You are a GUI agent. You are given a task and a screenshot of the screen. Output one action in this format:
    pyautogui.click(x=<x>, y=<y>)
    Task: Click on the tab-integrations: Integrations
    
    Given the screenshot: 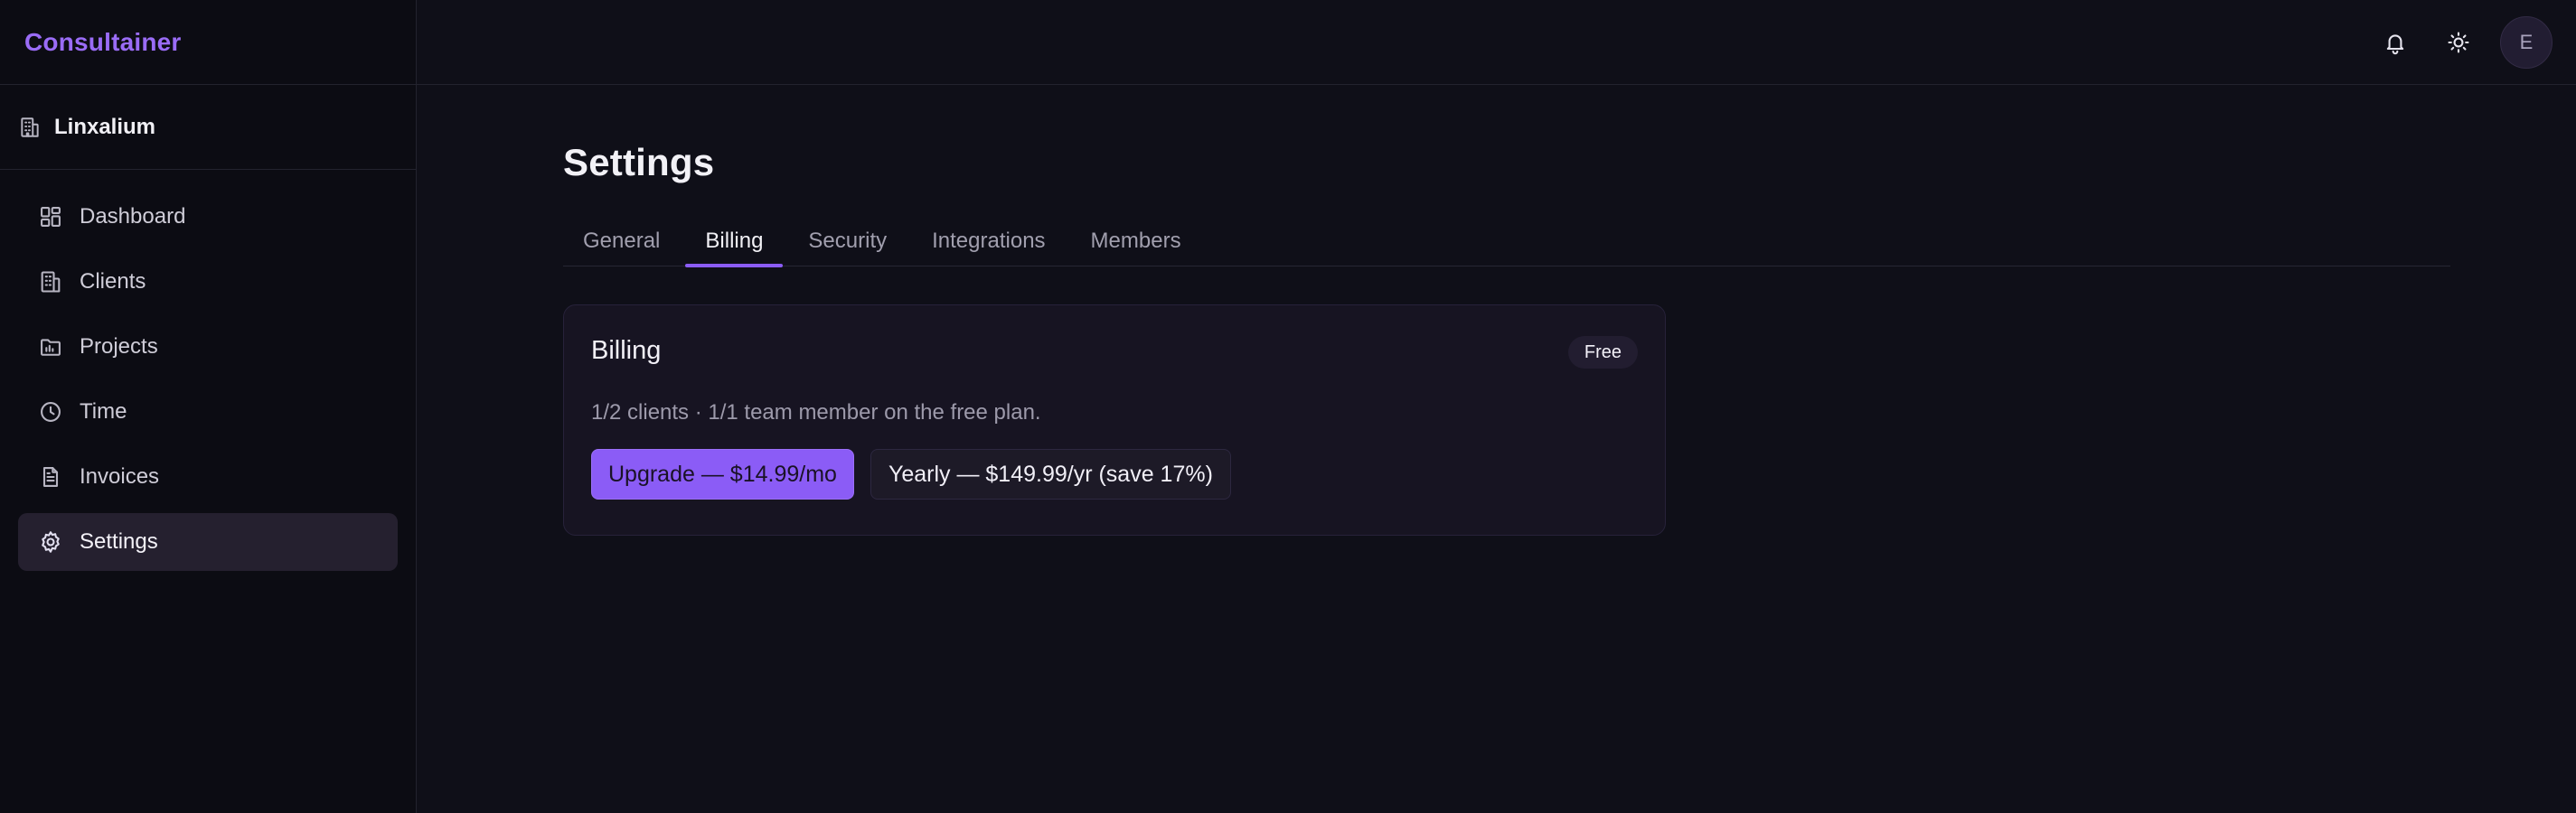 What is the action you would take?
    pyautogui.click(x=989, y=241)
    